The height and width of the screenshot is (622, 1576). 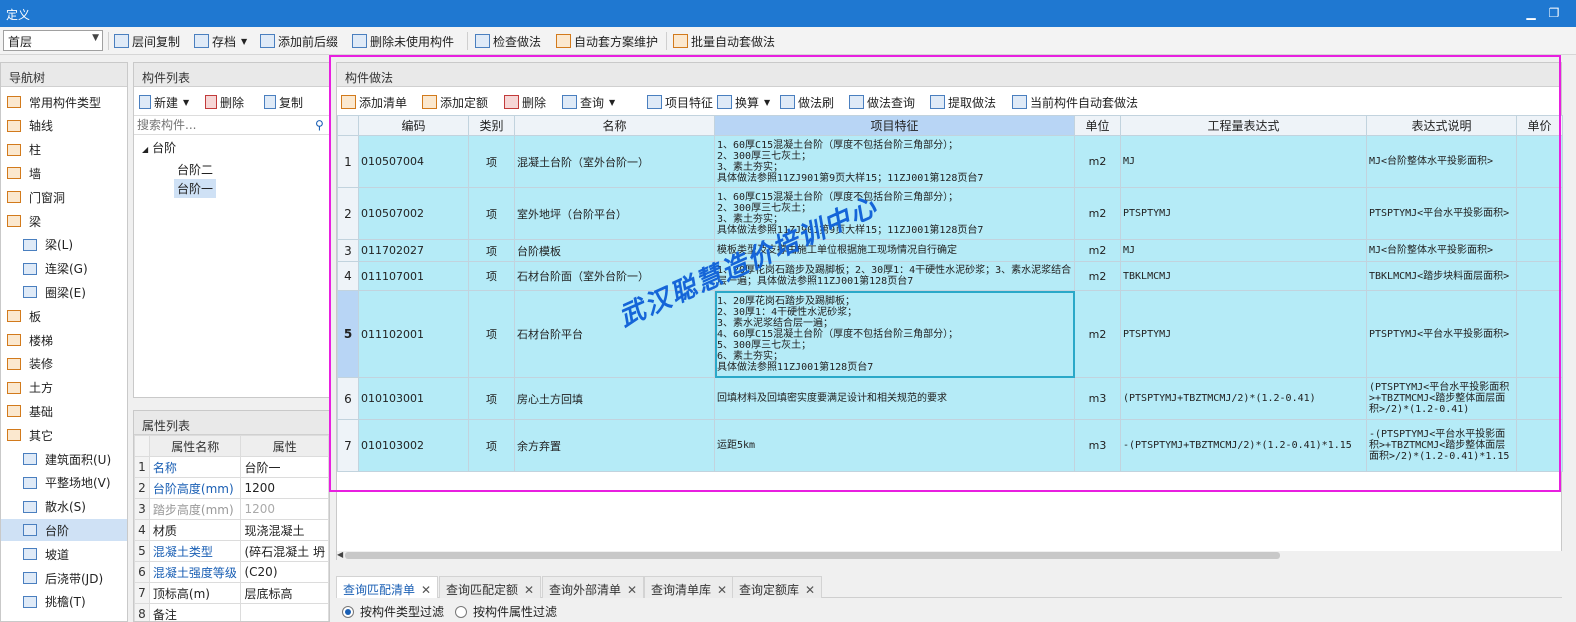 What do you see at coordinates (680, 102) in the screenshot?
I see `method-toolbar-button-4: 项目特征` at bounding box center [680, 102].